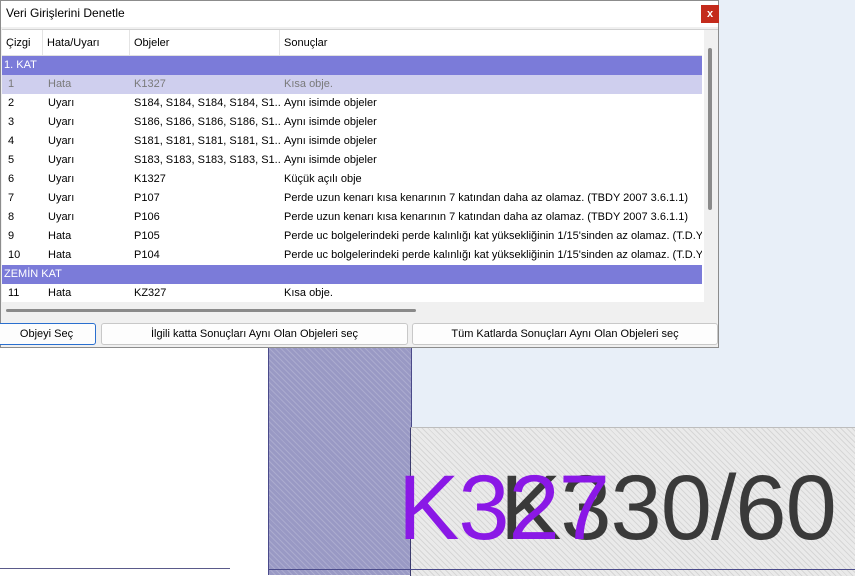 This screenshot has height=576, width=855. What do you see at coordinates (323, 179) in the screenshot?
I see `row-result: Küçük açılı obje` at bounding box center [323, 179].